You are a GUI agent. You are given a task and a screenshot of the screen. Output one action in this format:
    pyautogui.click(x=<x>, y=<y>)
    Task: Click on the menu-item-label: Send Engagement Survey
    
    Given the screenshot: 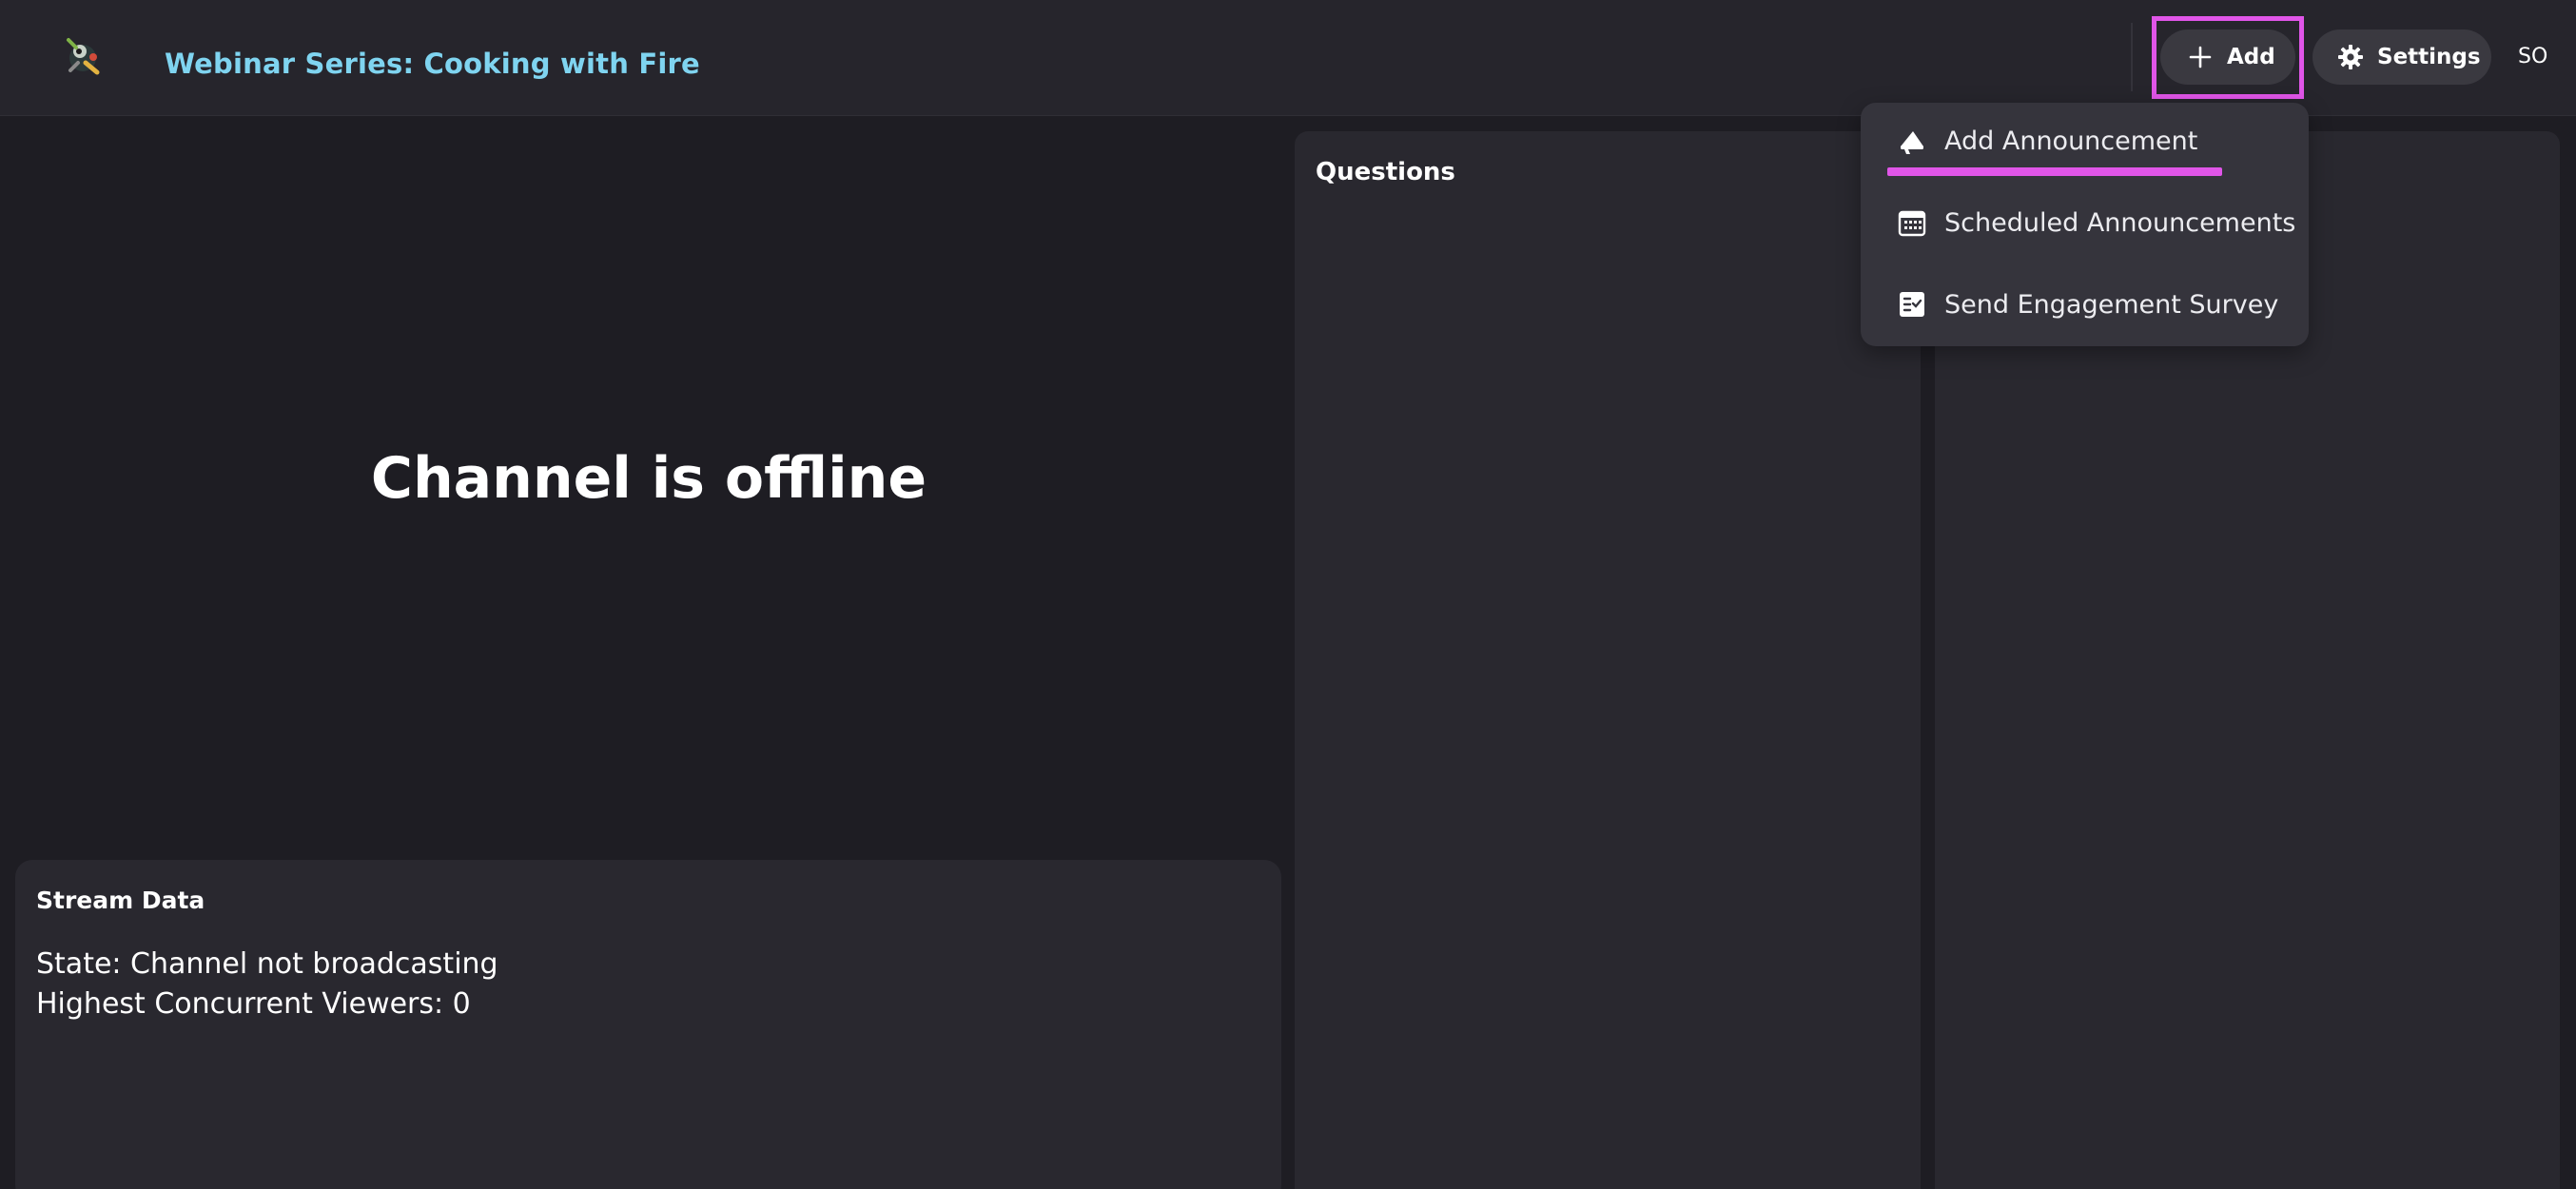 What is the action you would take?
    pyautogui.click(x=2111, y=304)
    